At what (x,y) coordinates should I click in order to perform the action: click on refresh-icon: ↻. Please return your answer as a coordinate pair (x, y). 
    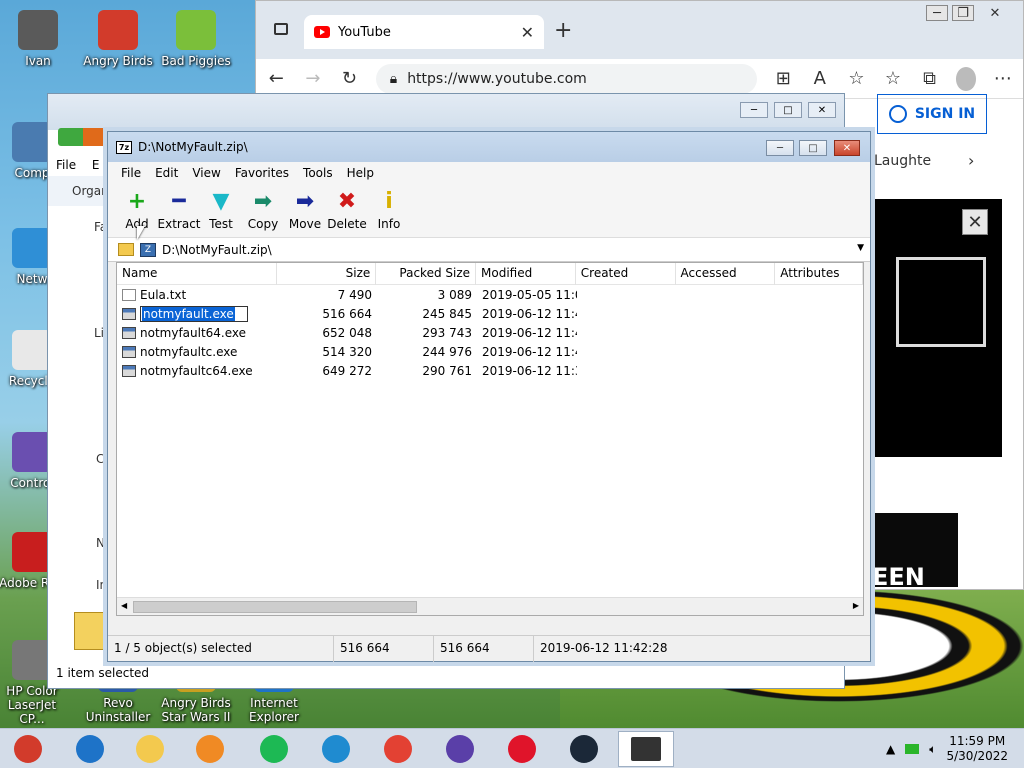
    Looking at the image, I should click on (349, 78).